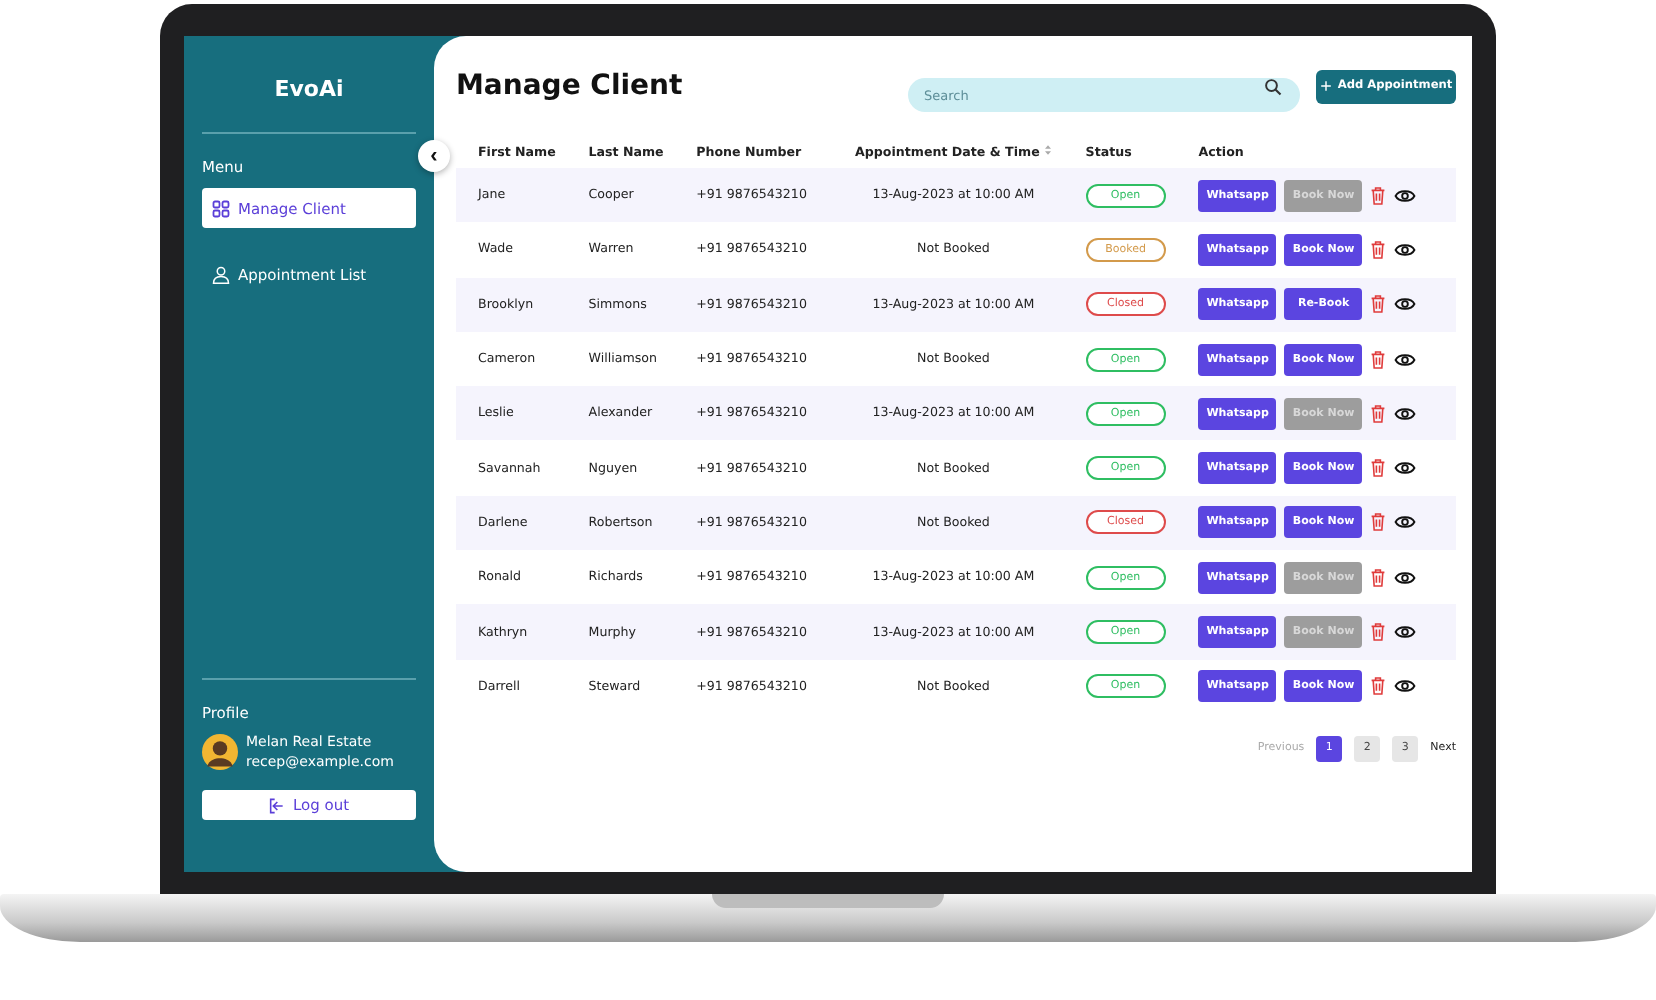 This screenshot has height=1000, width=1656. I want to click on sort-icon, so click(1047, 150).